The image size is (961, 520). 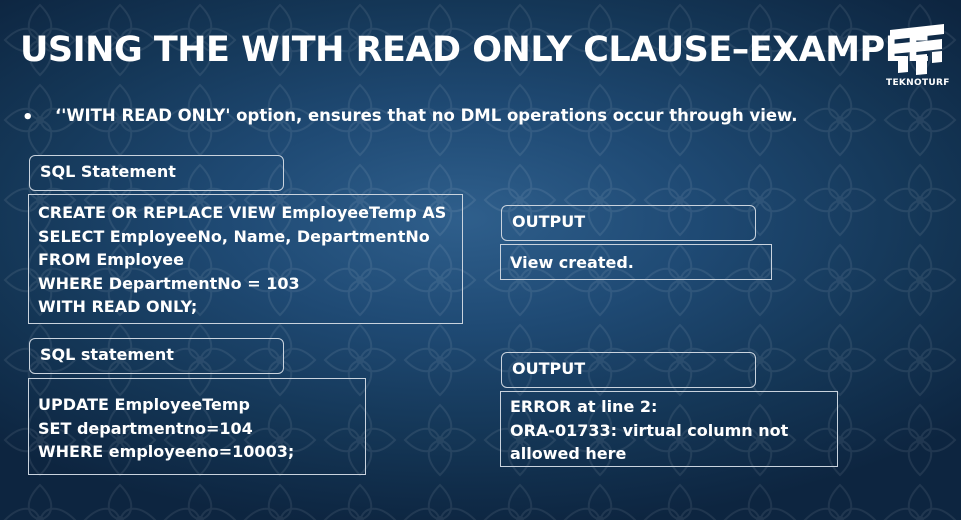 What do you see at coordinates (169, 283) in the screenshot?
I see `code-line: WHERE DepartmentNo = 103` at bounding box center [169, 283].